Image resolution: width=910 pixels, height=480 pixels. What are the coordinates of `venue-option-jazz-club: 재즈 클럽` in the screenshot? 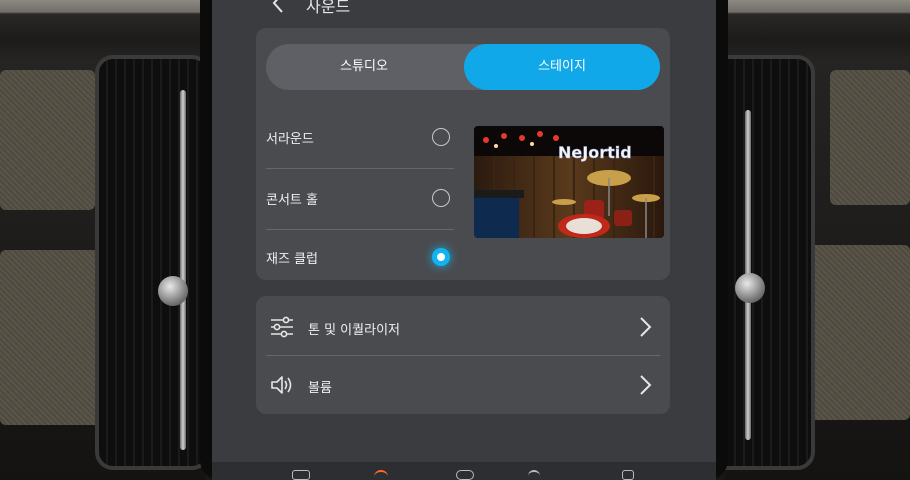 It's located at (356, 258).